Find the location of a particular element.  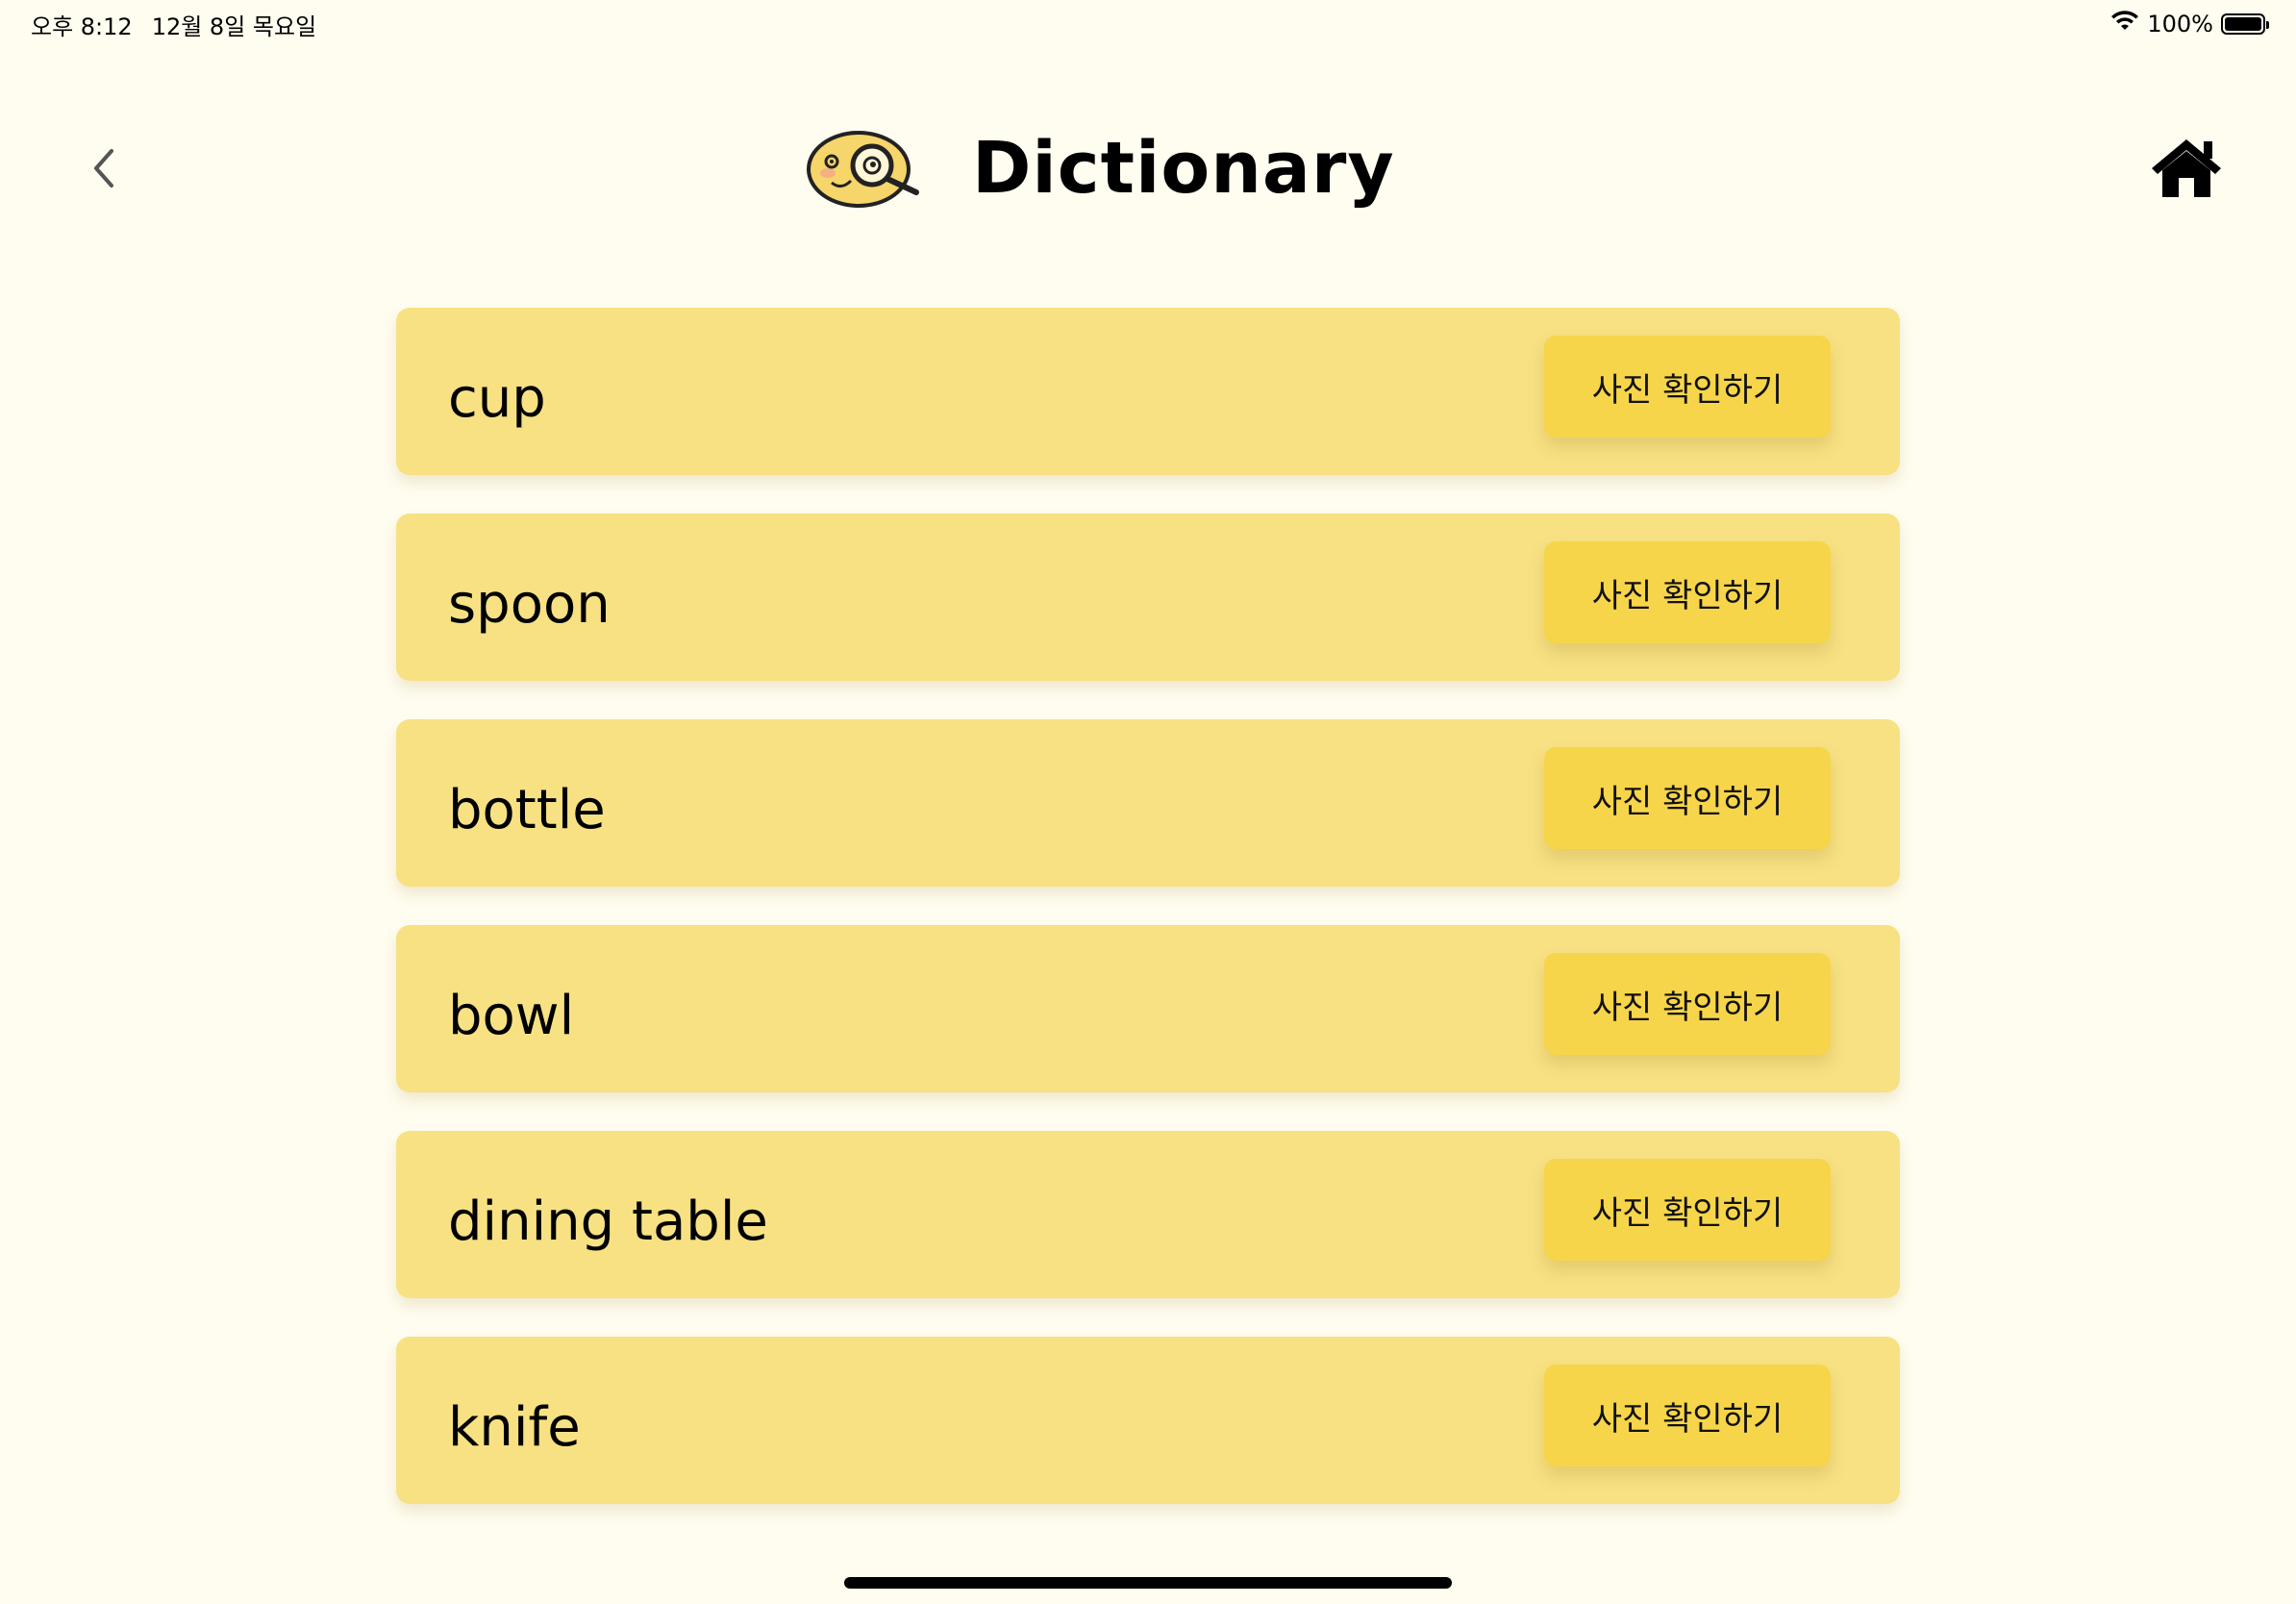

home-icon is located at coordinates (2186, 168).